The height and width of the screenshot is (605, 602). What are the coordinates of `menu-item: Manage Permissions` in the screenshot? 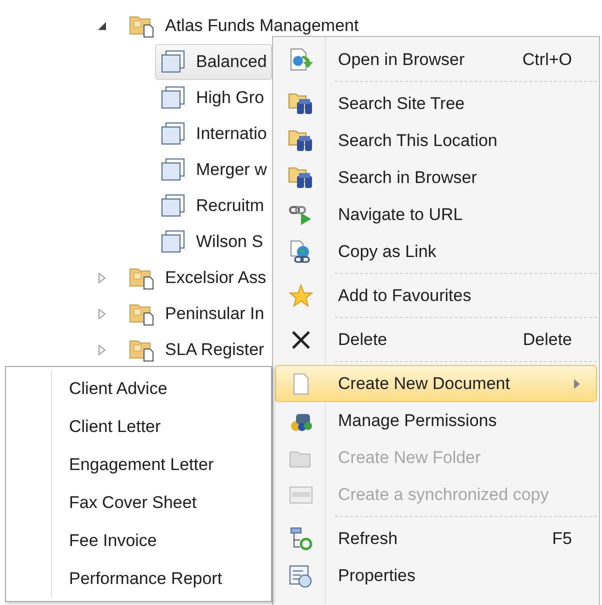 It's located at (436, 420).